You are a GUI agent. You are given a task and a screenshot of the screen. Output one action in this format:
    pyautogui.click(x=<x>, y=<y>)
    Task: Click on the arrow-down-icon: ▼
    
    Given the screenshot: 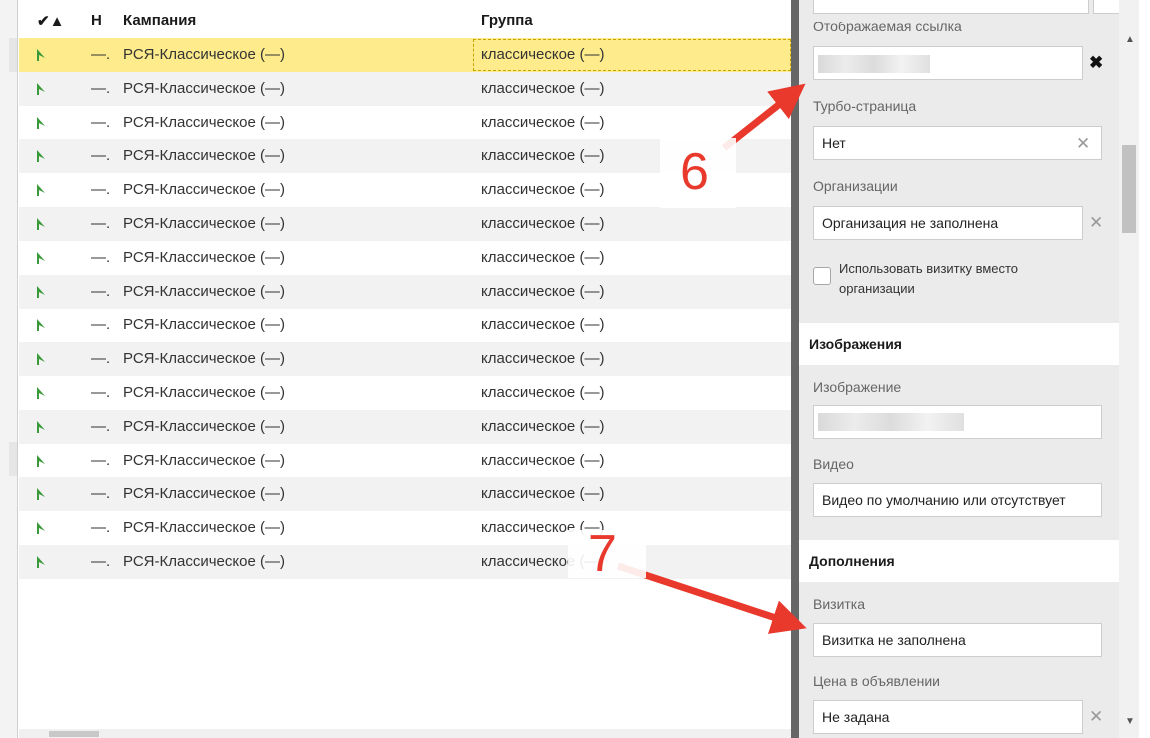 What is the action you would take?
    pyautogui.click(x=1130, y=721)
    